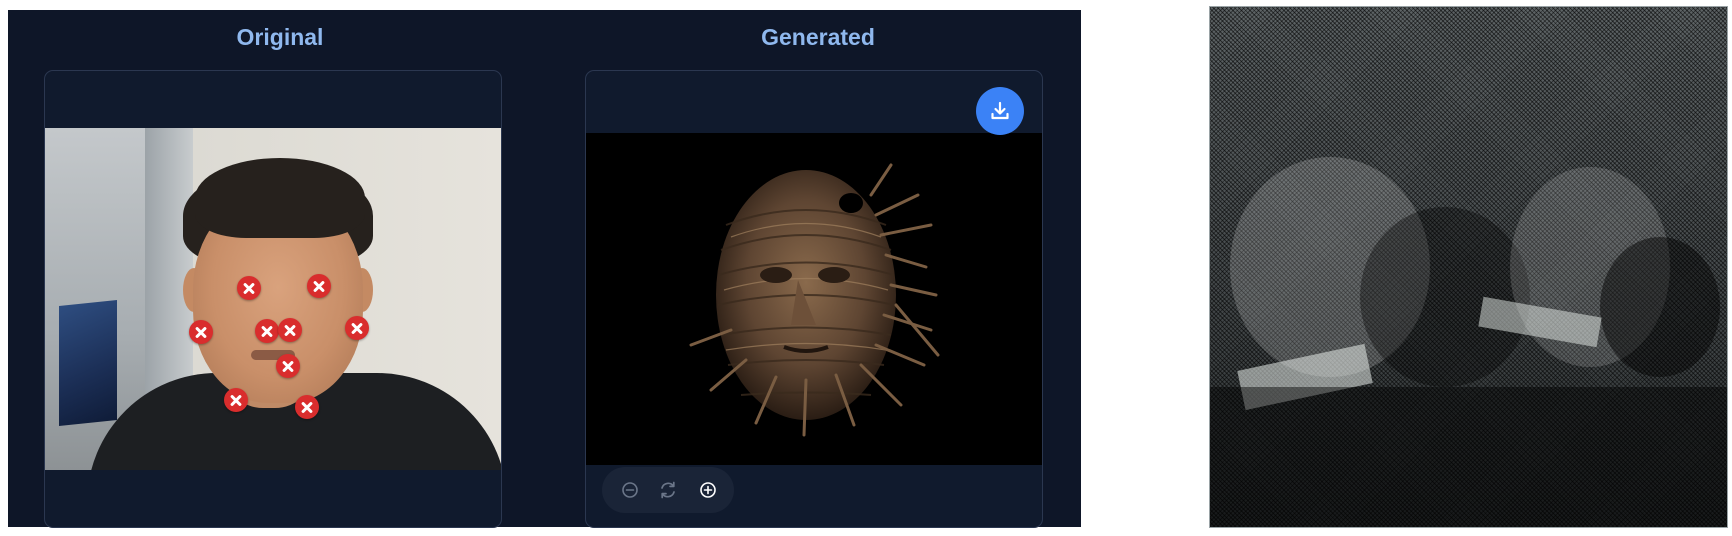 The height and width of the screenshot is (536, 1732). What do you see at coordinates (88, 363) in the screenshot?
I see `wall-painting` at bounding box center [88, 363].